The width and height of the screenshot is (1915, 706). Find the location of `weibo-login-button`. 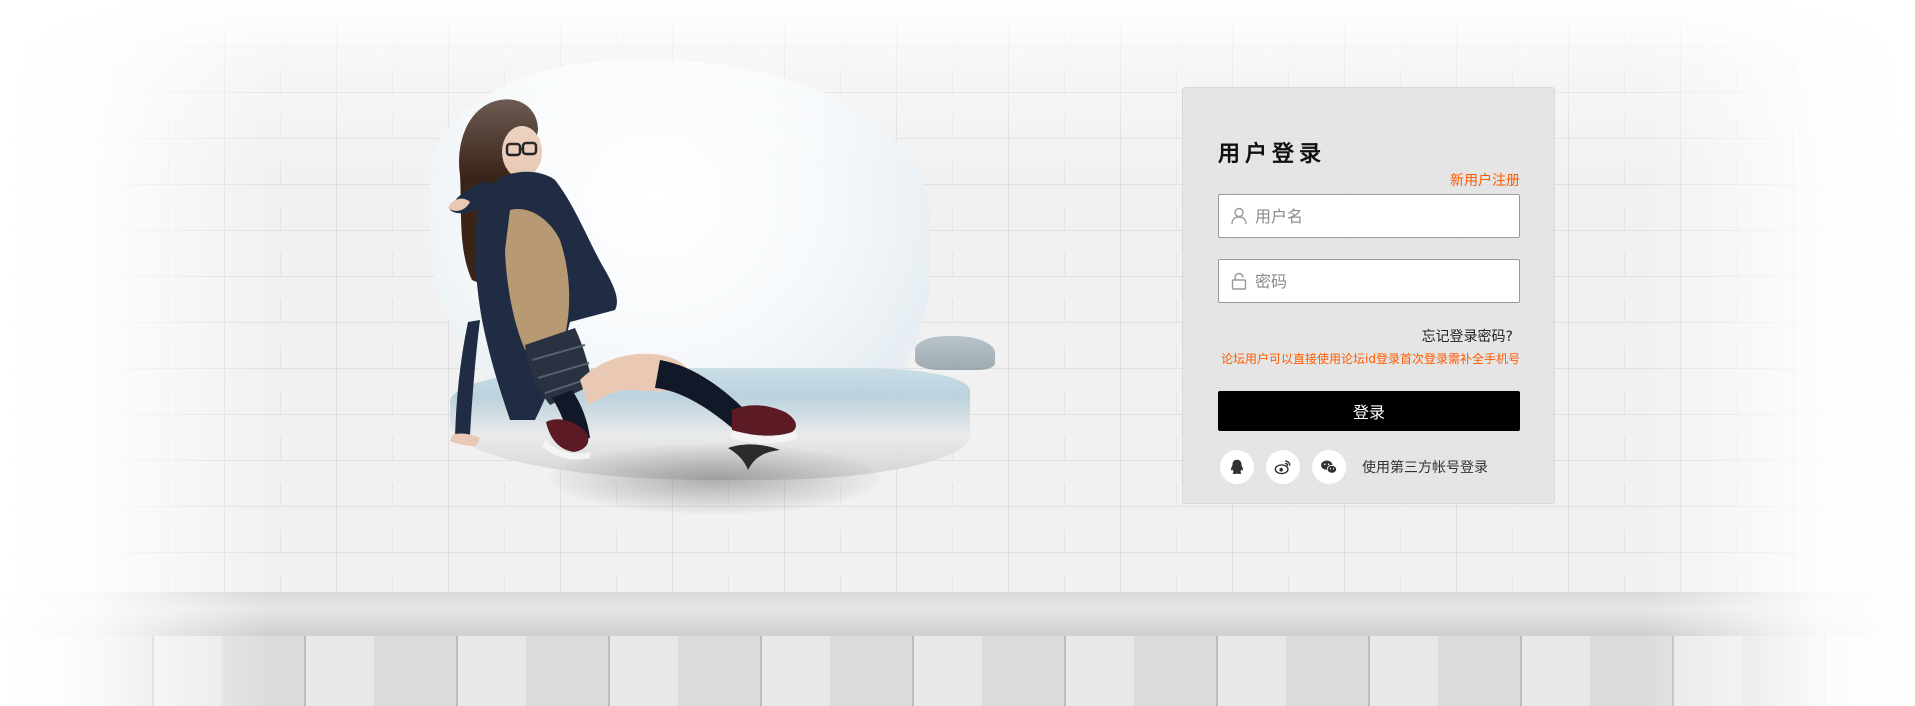

weibo-login-button is located at coordinates (1283, 467).